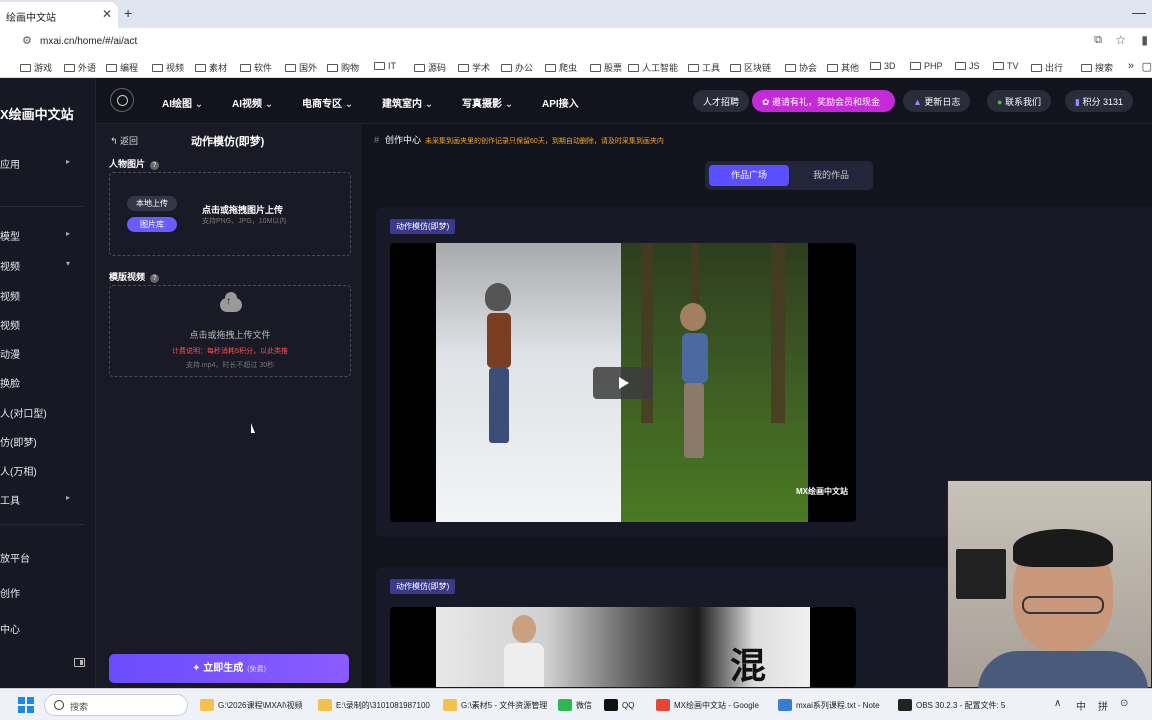 This screenshot has height=720, width=1152. Describe the element at coordinates (88, 41) in the screenshot. I see `url-field: mxai.cn/home/#/ai/act` at that location.